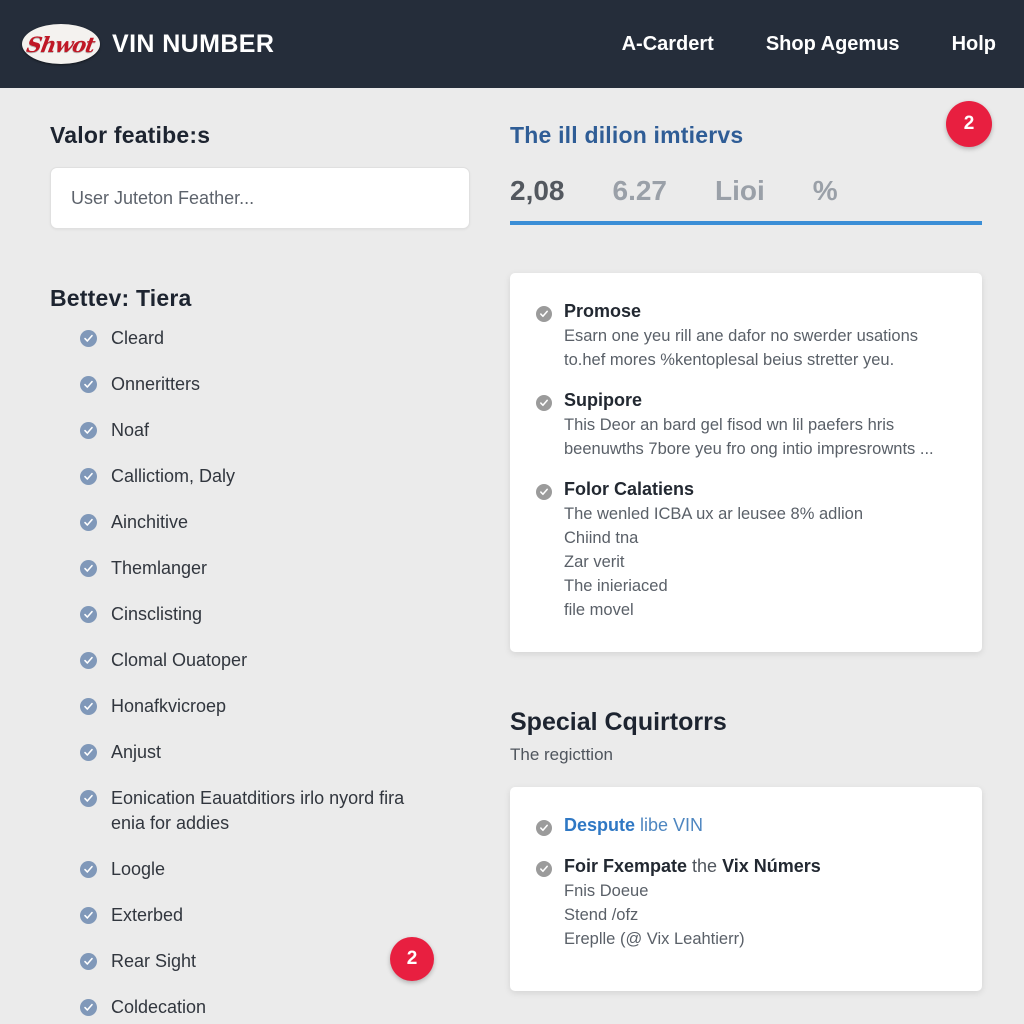 The width and height of the screenshot is (1024, 1024). Describe the element at coordinates (154, 961) in the screenshot. I see `list-item-label: Rear Sight` at that location.